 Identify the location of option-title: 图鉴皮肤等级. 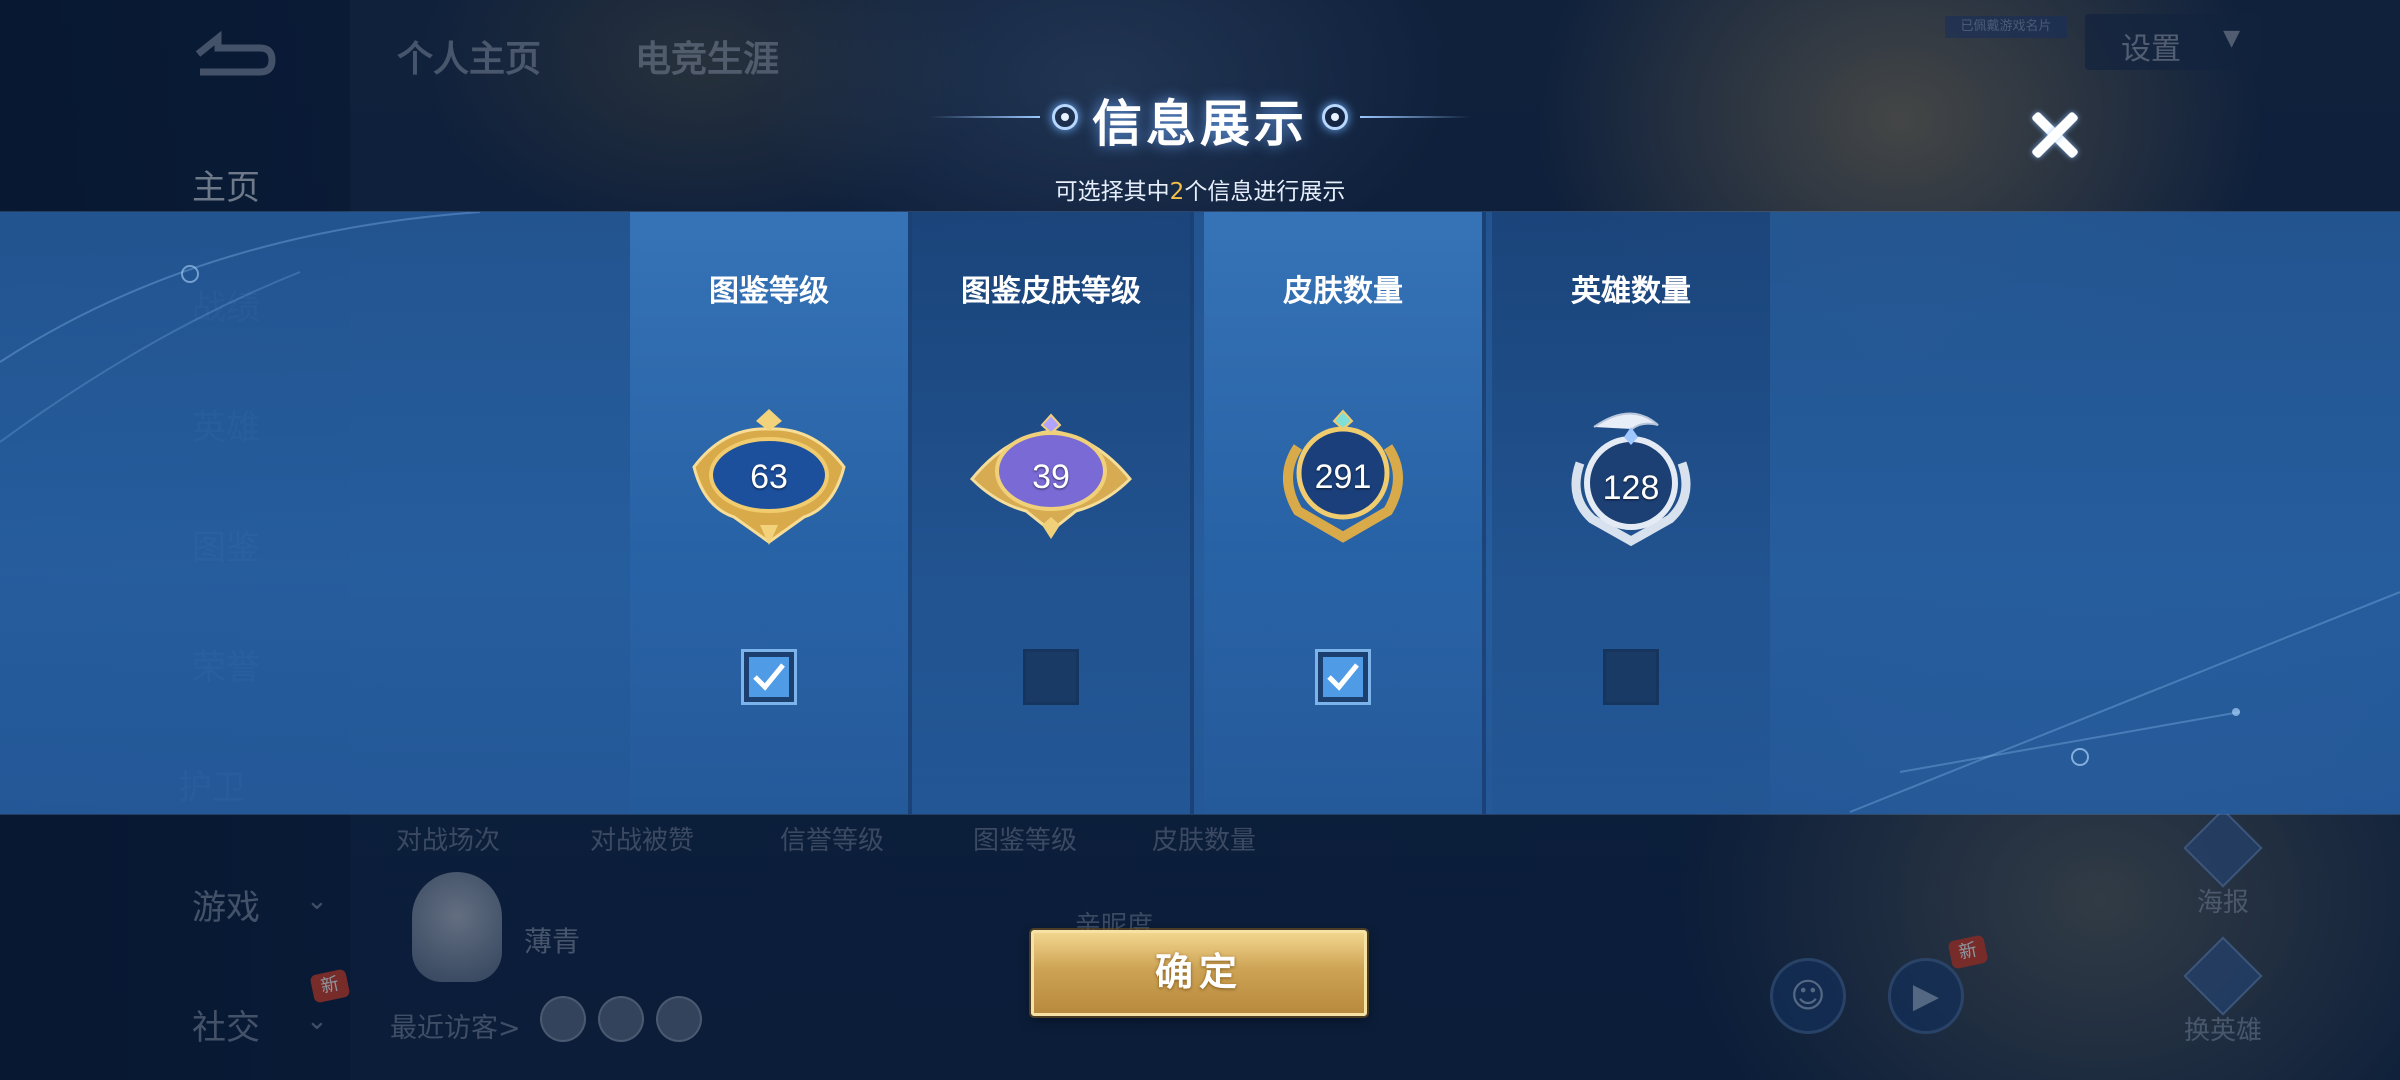
(1051, 291).